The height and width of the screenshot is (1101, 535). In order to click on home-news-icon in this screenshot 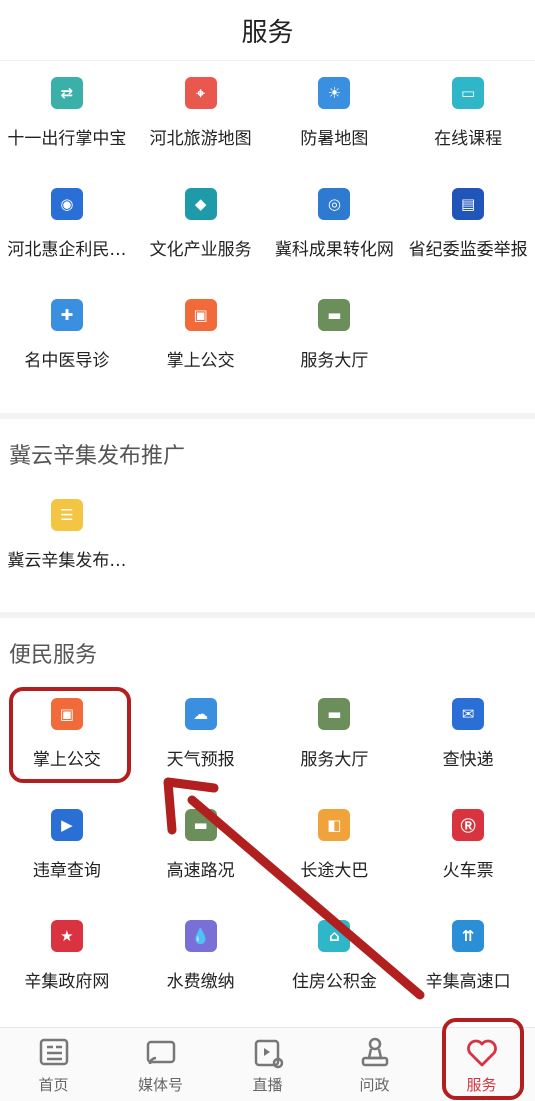, I will do `click(53, 1052)`.